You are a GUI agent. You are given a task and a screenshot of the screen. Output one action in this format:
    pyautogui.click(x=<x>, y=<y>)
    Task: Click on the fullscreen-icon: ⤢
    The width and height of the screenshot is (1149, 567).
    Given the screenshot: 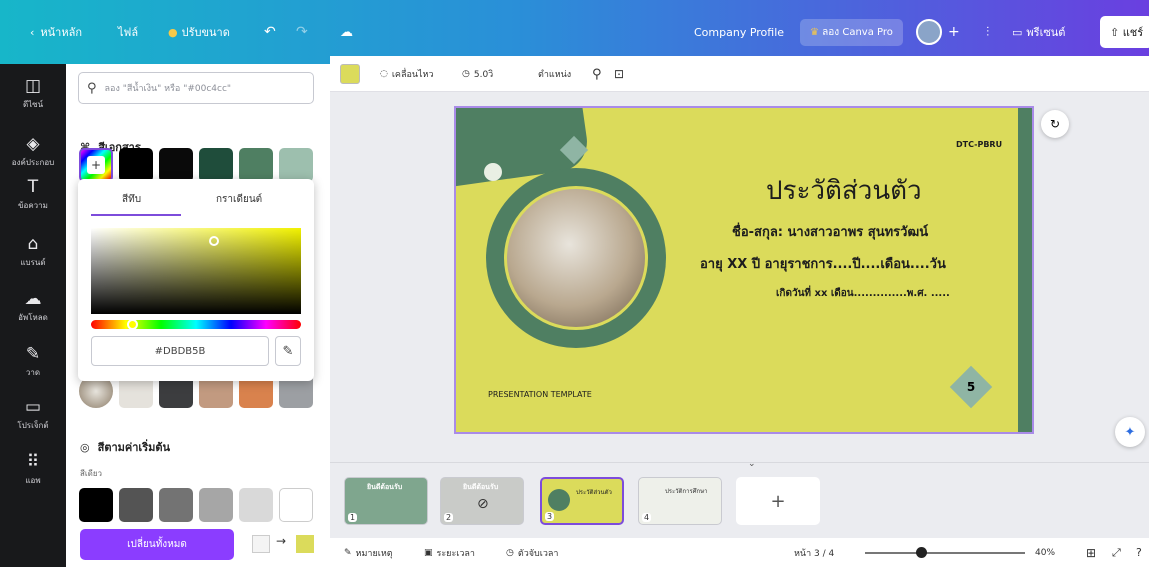 What is the action you would take?
    pyautogui.click(x=1116, y=552)
    